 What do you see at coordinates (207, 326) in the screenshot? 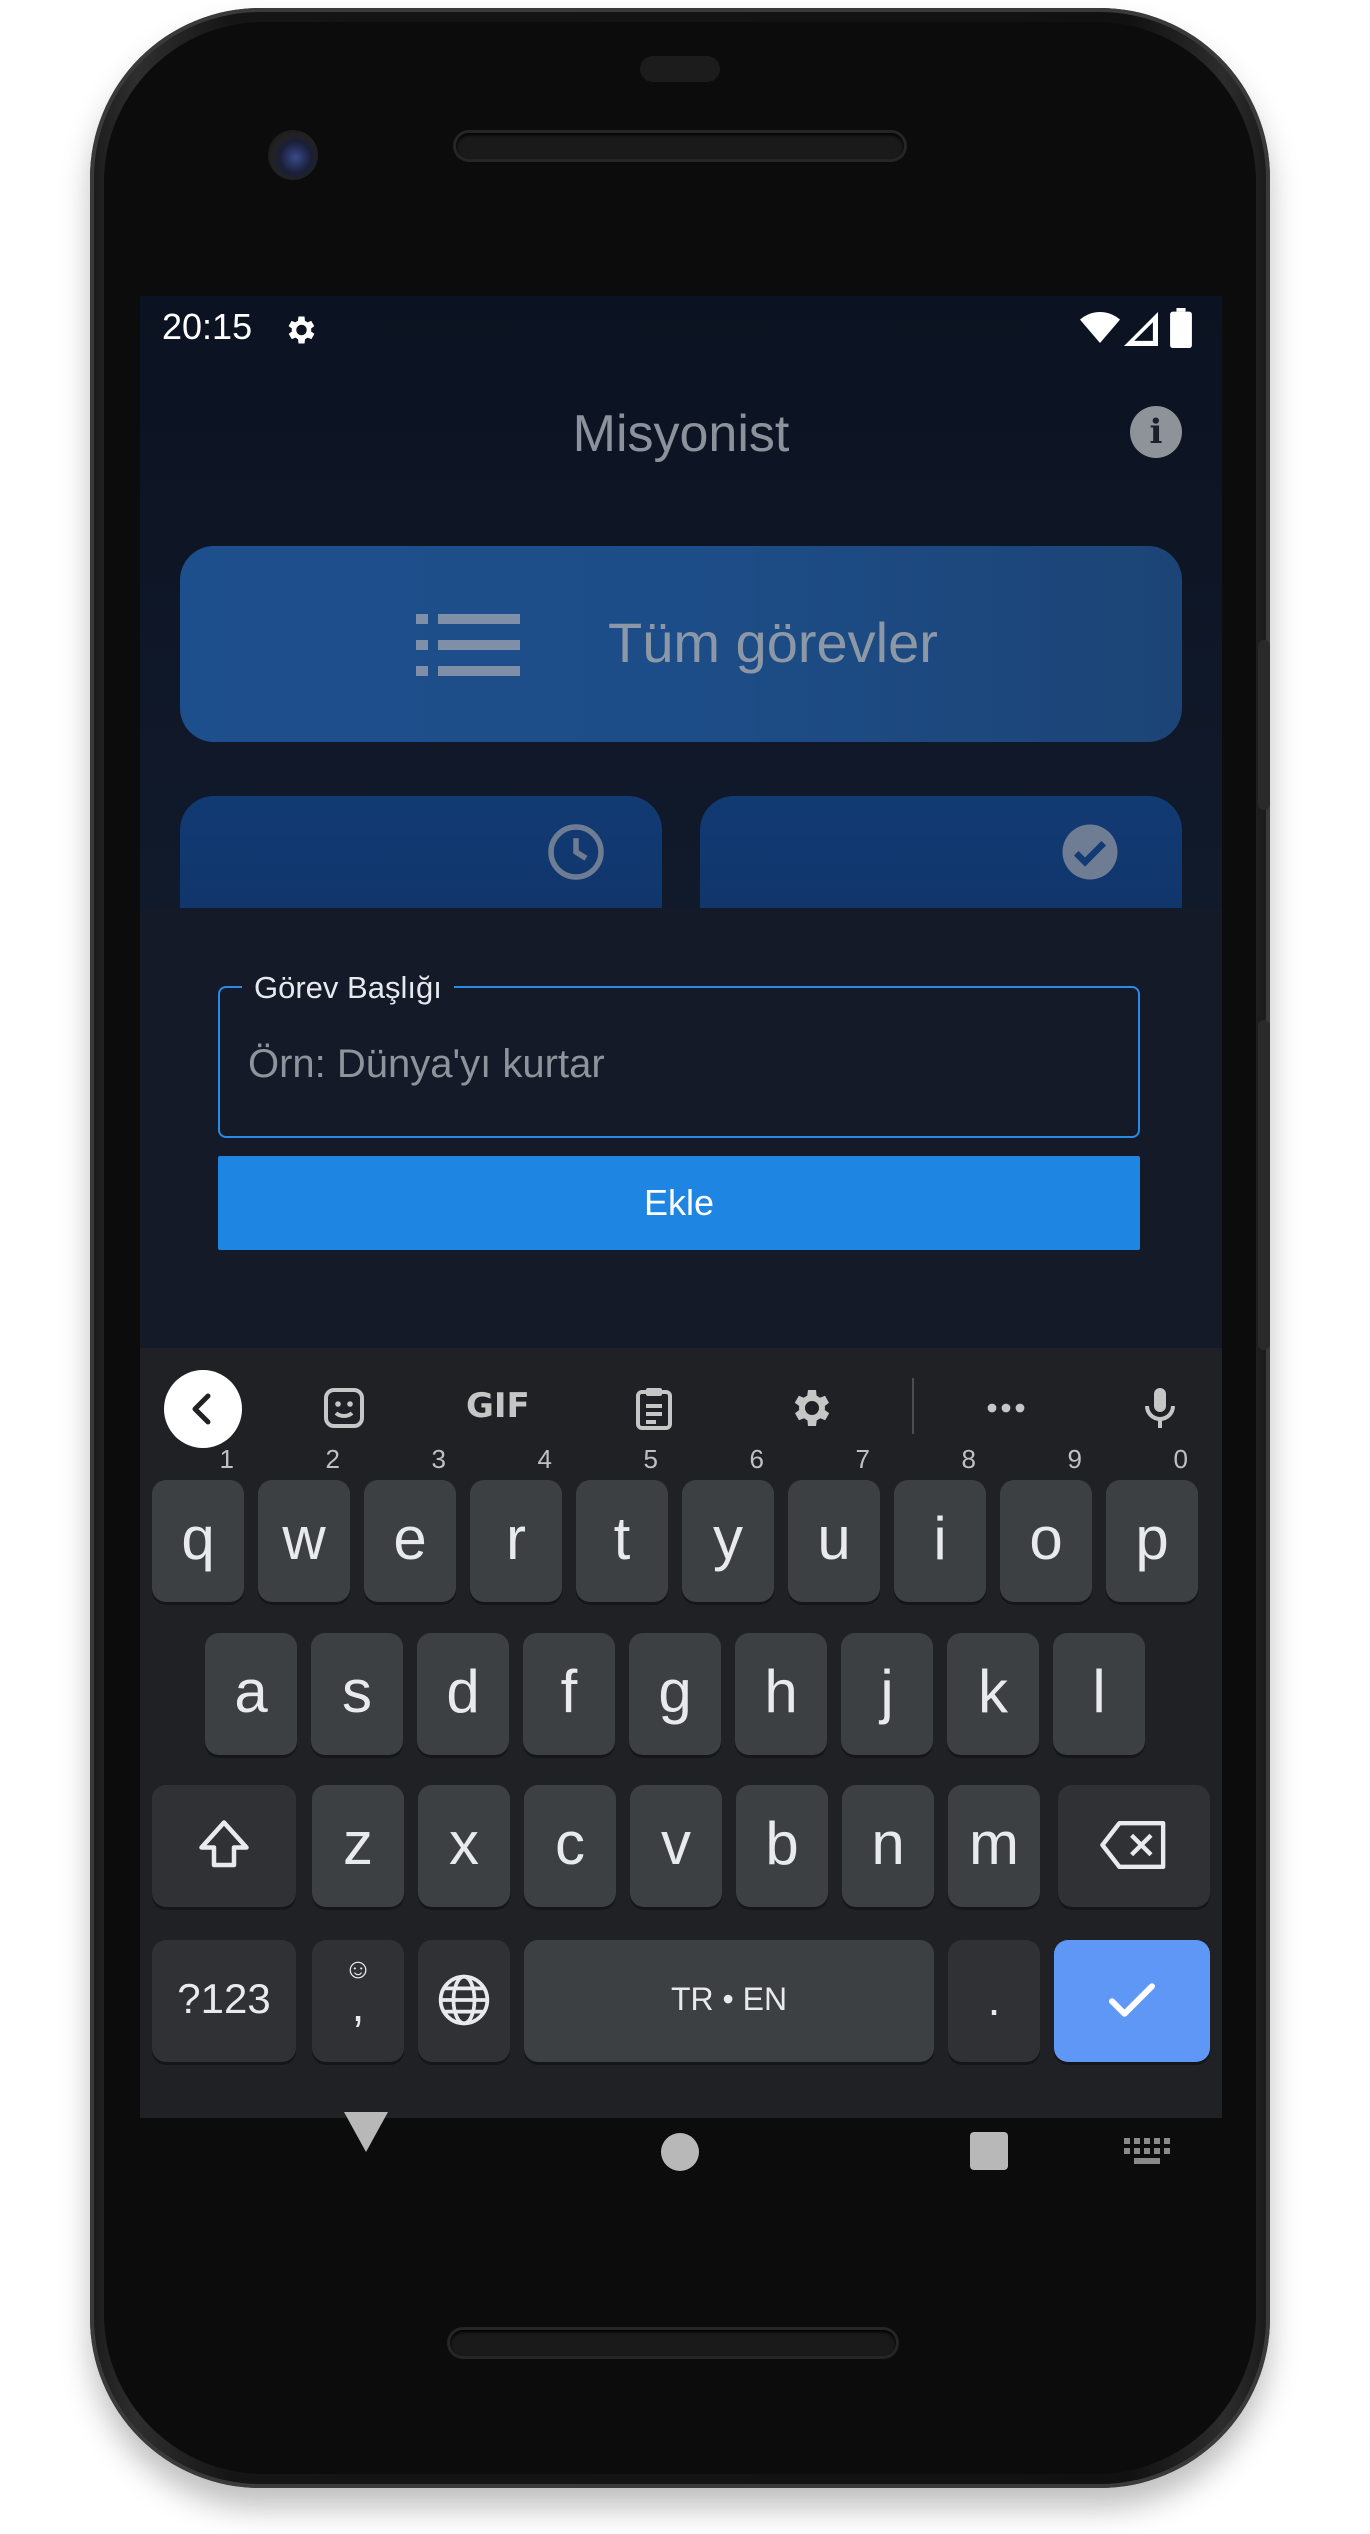
I see `status-time: 20:15` at bounding box center [207, 326].